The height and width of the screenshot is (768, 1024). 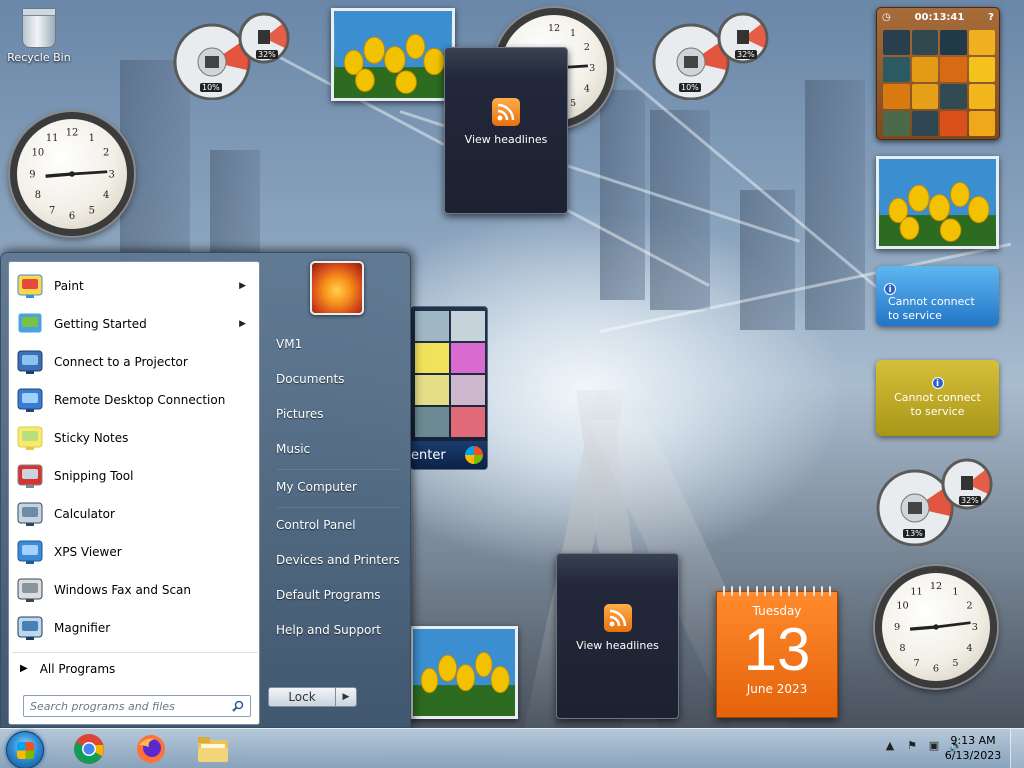 I want to click on all-programs-label: All Programs, so click(x=77, y=668).